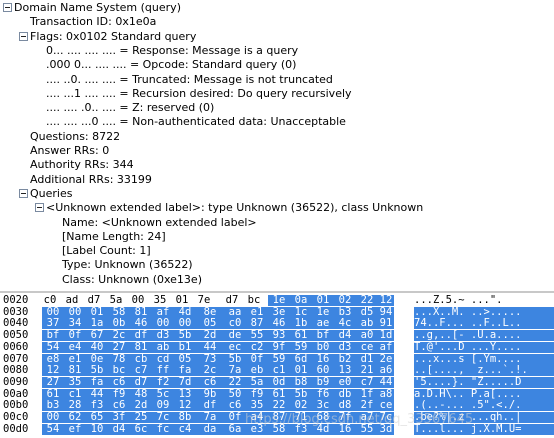  What do you see at coordinates (163, 336) in the screenshot?
I see `hex-byte: d3` at bounding box center [163, 336].